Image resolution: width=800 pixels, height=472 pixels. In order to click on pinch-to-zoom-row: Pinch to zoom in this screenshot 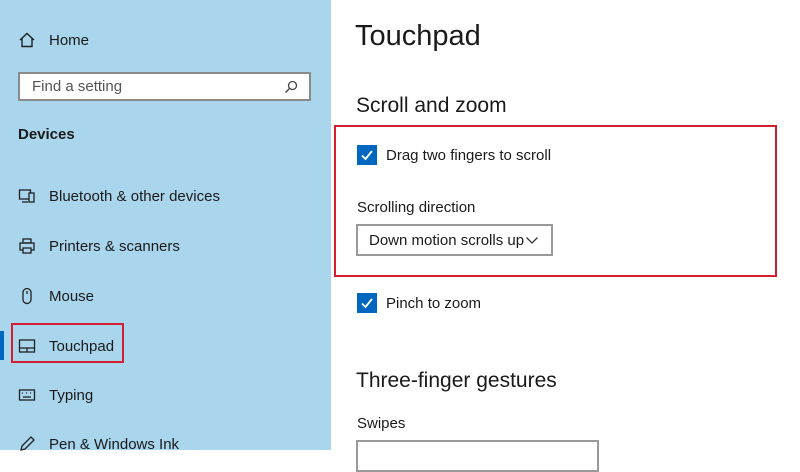, I will do `click(419, 303)`.